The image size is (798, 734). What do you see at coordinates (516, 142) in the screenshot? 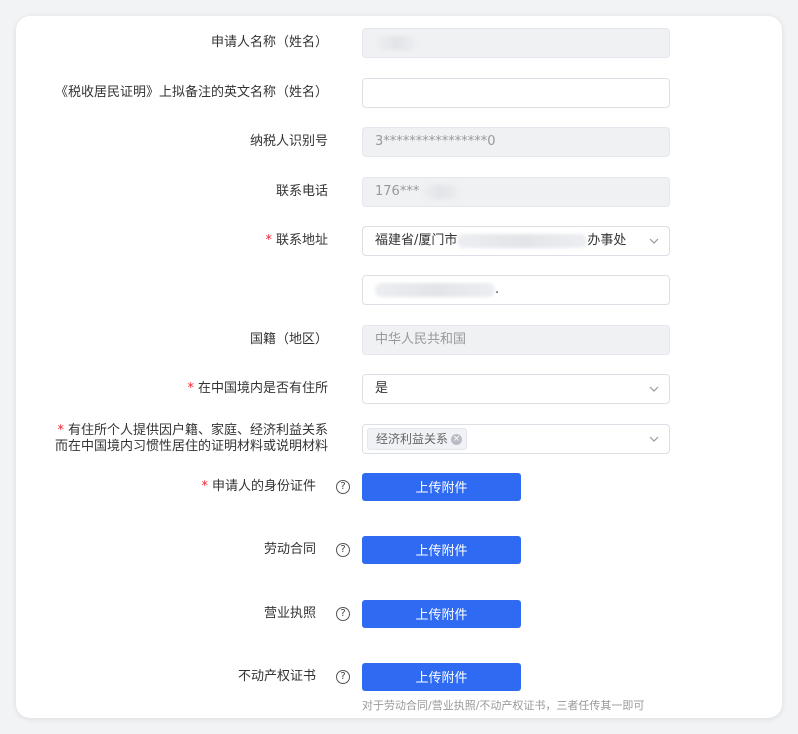
I see `taxpayer-id-field: 3****************0` at bounding box center [516, 142].